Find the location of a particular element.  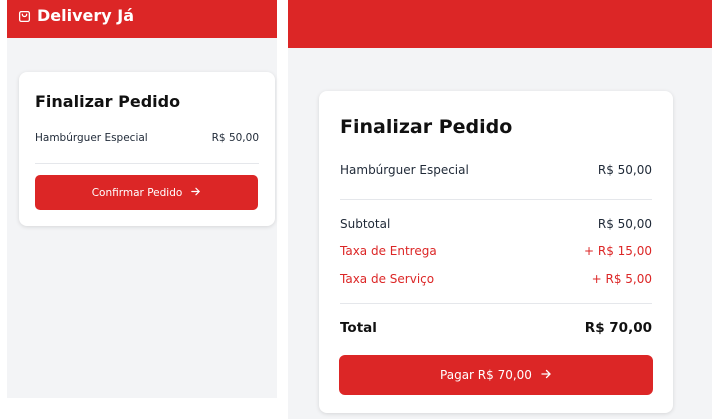

shopping-bag-icon is located at coordinates (24, 16).